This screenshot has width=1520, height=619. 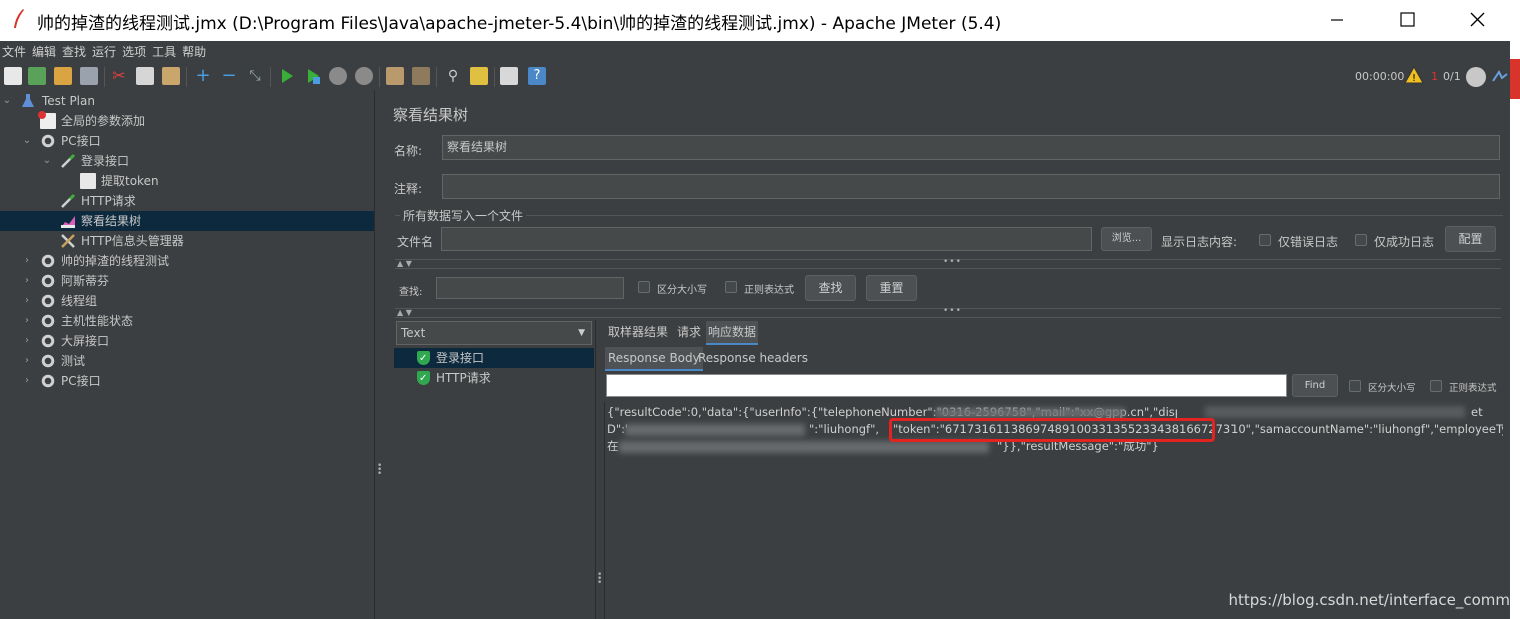 I want to click on renderer-select: Text ▼, so click(x=494, y=333).